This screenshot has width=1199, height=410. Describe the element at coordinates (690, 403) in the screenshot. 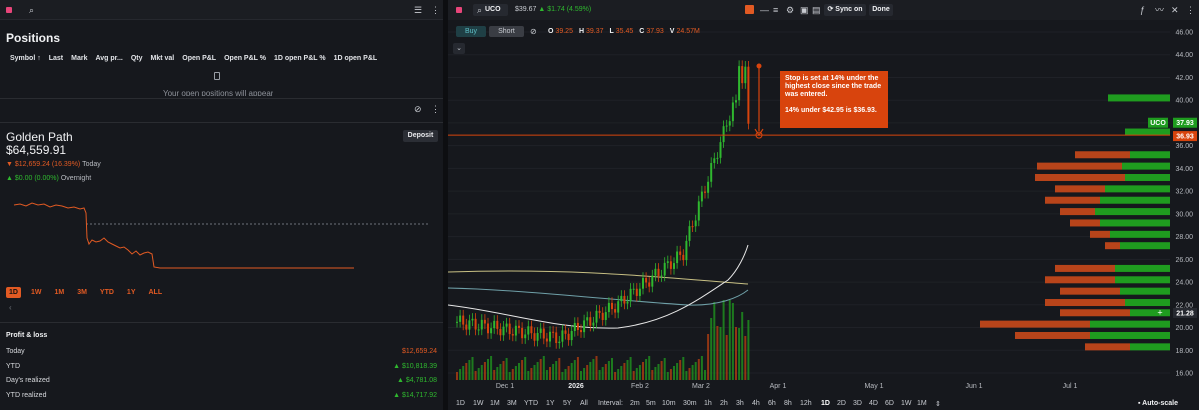

I see `interval-button: 30m` at that location.